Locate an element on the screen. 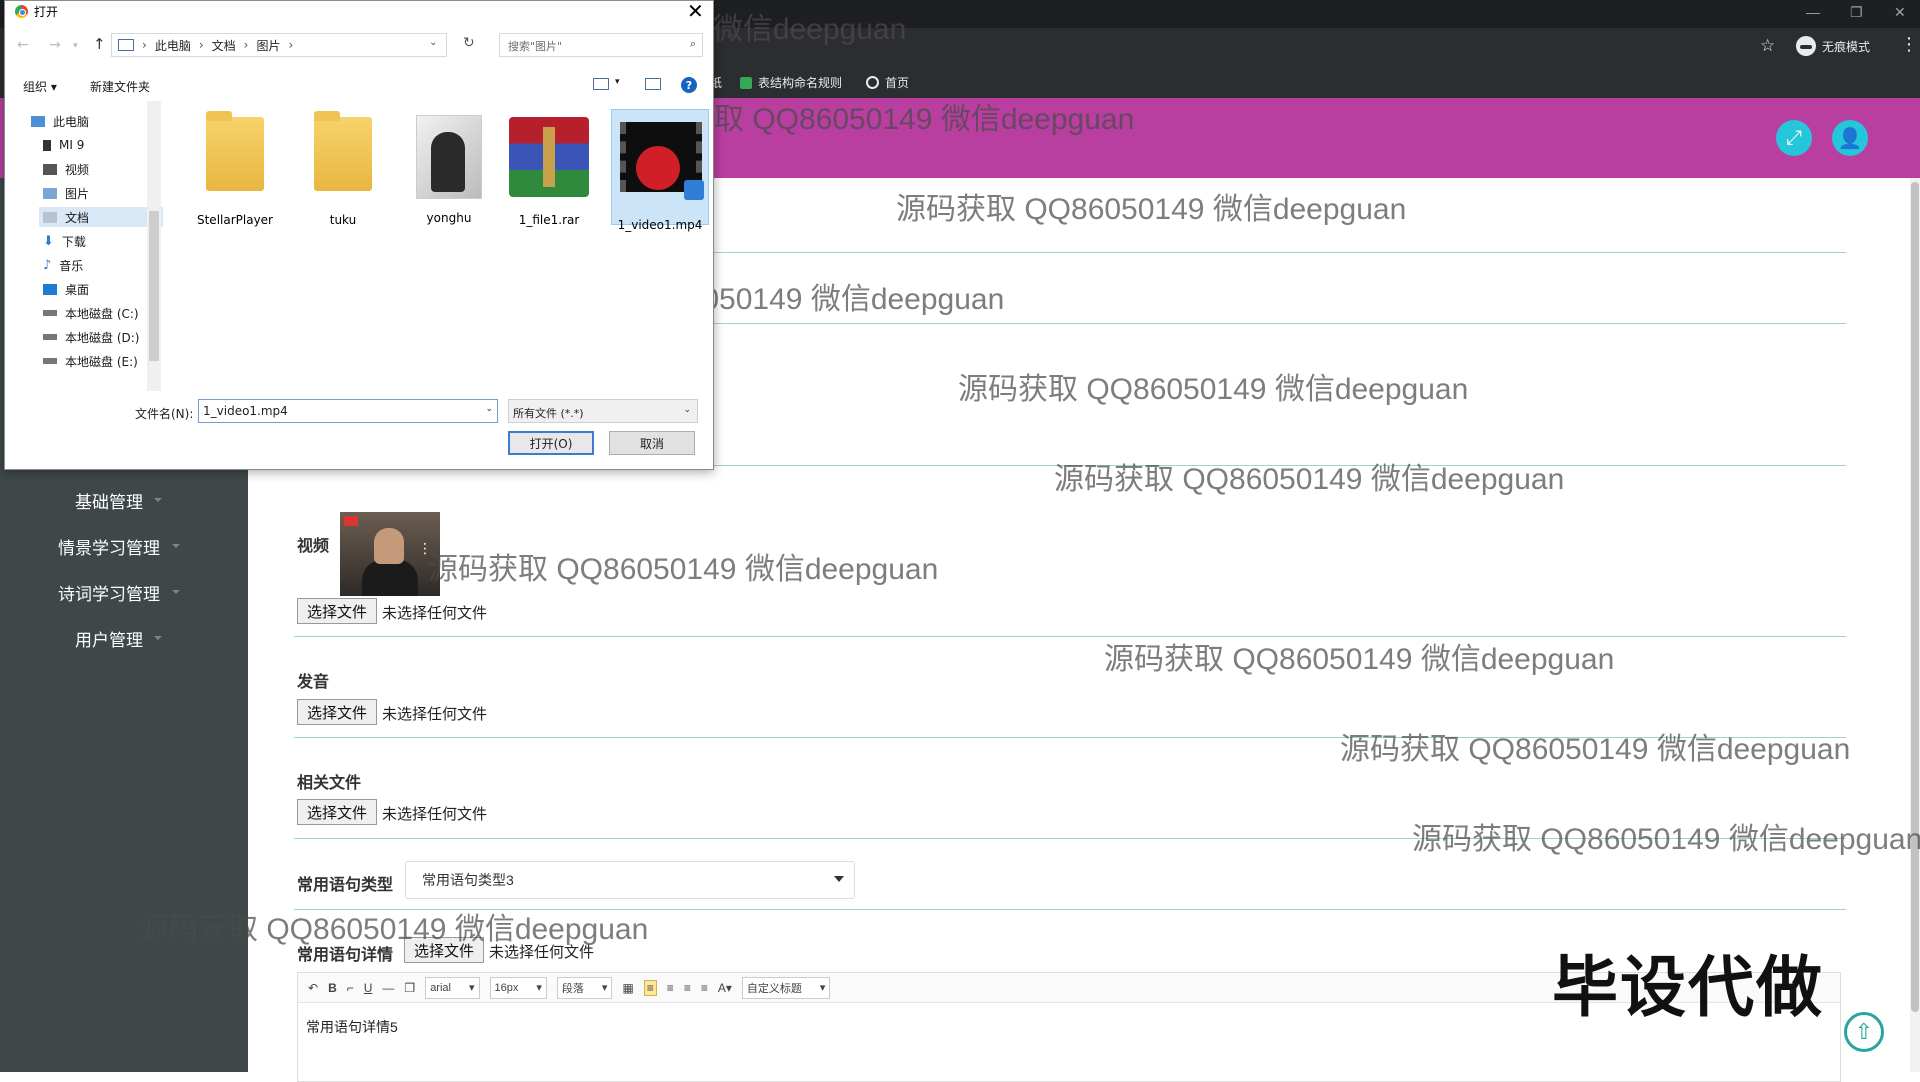 Image resolution: width=1920 pixels, height=1082 pixels. organize-button: 组织 ▾ is located at coordinates (40, 86).